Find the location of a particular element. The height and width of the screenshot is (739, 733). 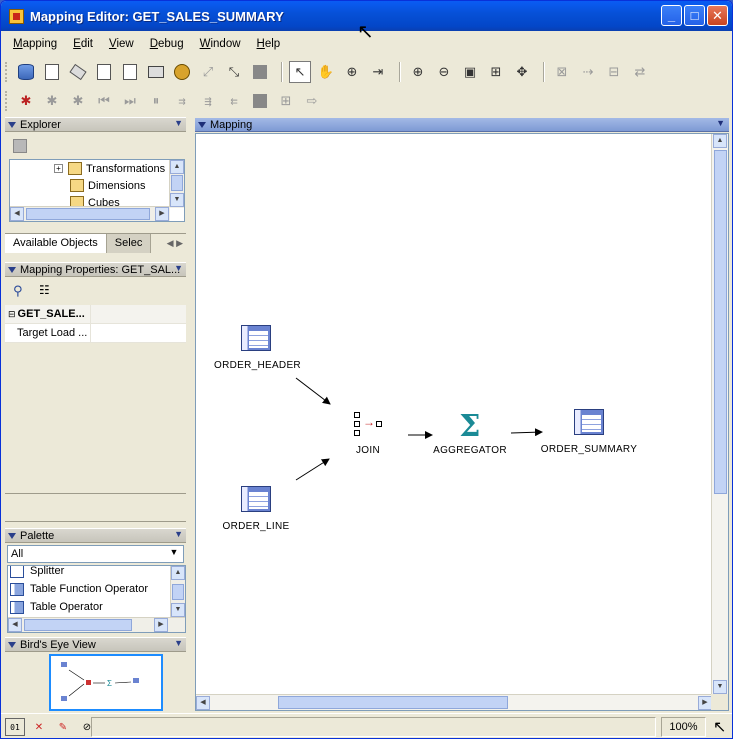

connection-header-to-join is located at coordinates (313, 391).